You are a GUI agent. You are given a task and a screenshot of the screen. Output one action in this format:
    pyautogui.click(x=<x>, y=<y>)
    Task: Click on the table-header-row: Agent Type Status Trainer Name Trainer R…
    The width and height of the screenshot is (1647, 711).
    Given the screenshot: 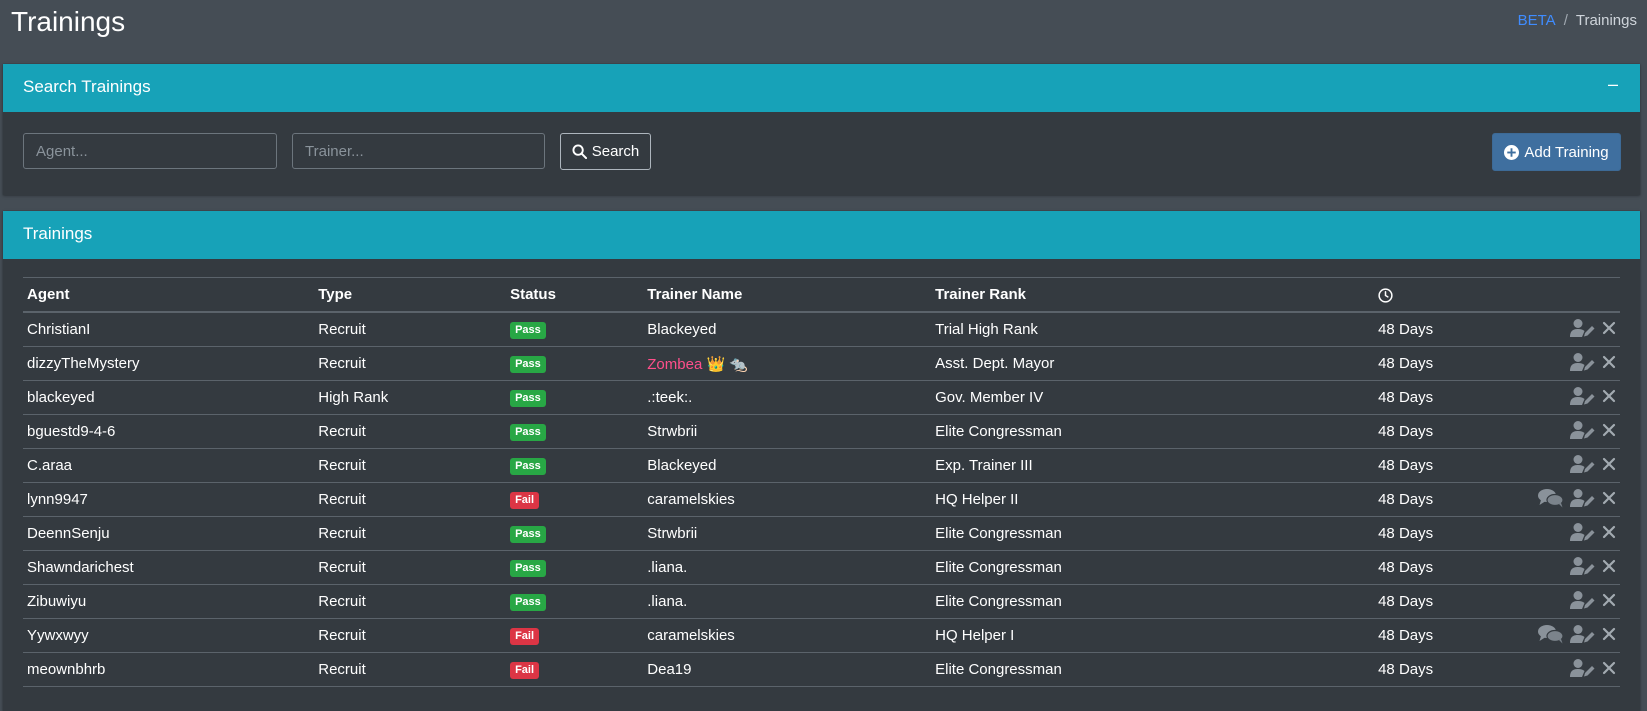 What is the action you would take?
    pyautogui.click(x=821, y=295)
    